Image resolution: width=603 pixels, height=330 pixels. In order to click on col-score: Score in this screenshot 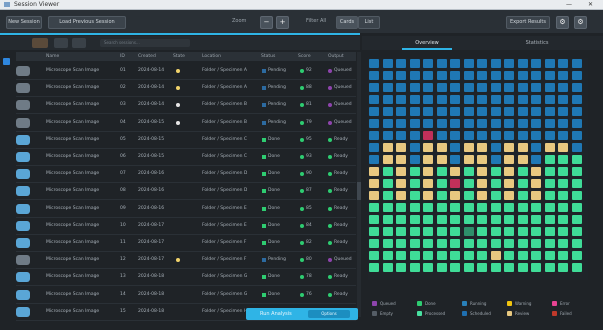, I will do `click(304, 56)`.